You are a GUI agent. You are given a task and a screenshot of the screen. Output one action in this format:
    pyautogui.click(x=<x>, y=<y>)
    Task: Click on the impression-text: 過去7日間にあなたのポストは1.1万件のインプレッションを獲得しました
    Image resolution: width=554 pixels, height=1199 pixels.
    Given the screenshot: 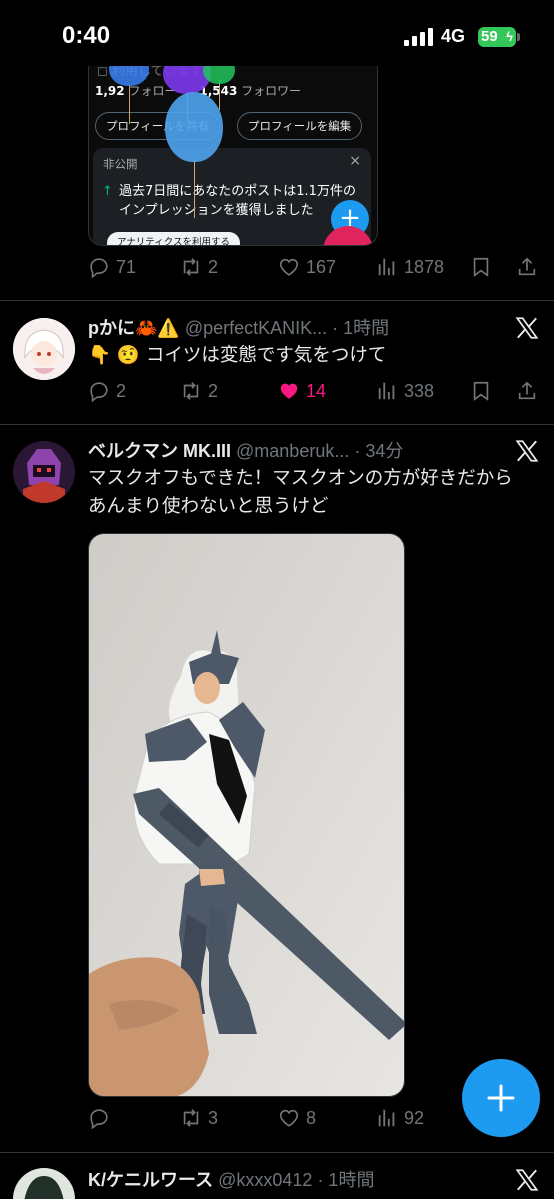 What is the action you would take?
    pyautogui.click(x=237, y=201)
    